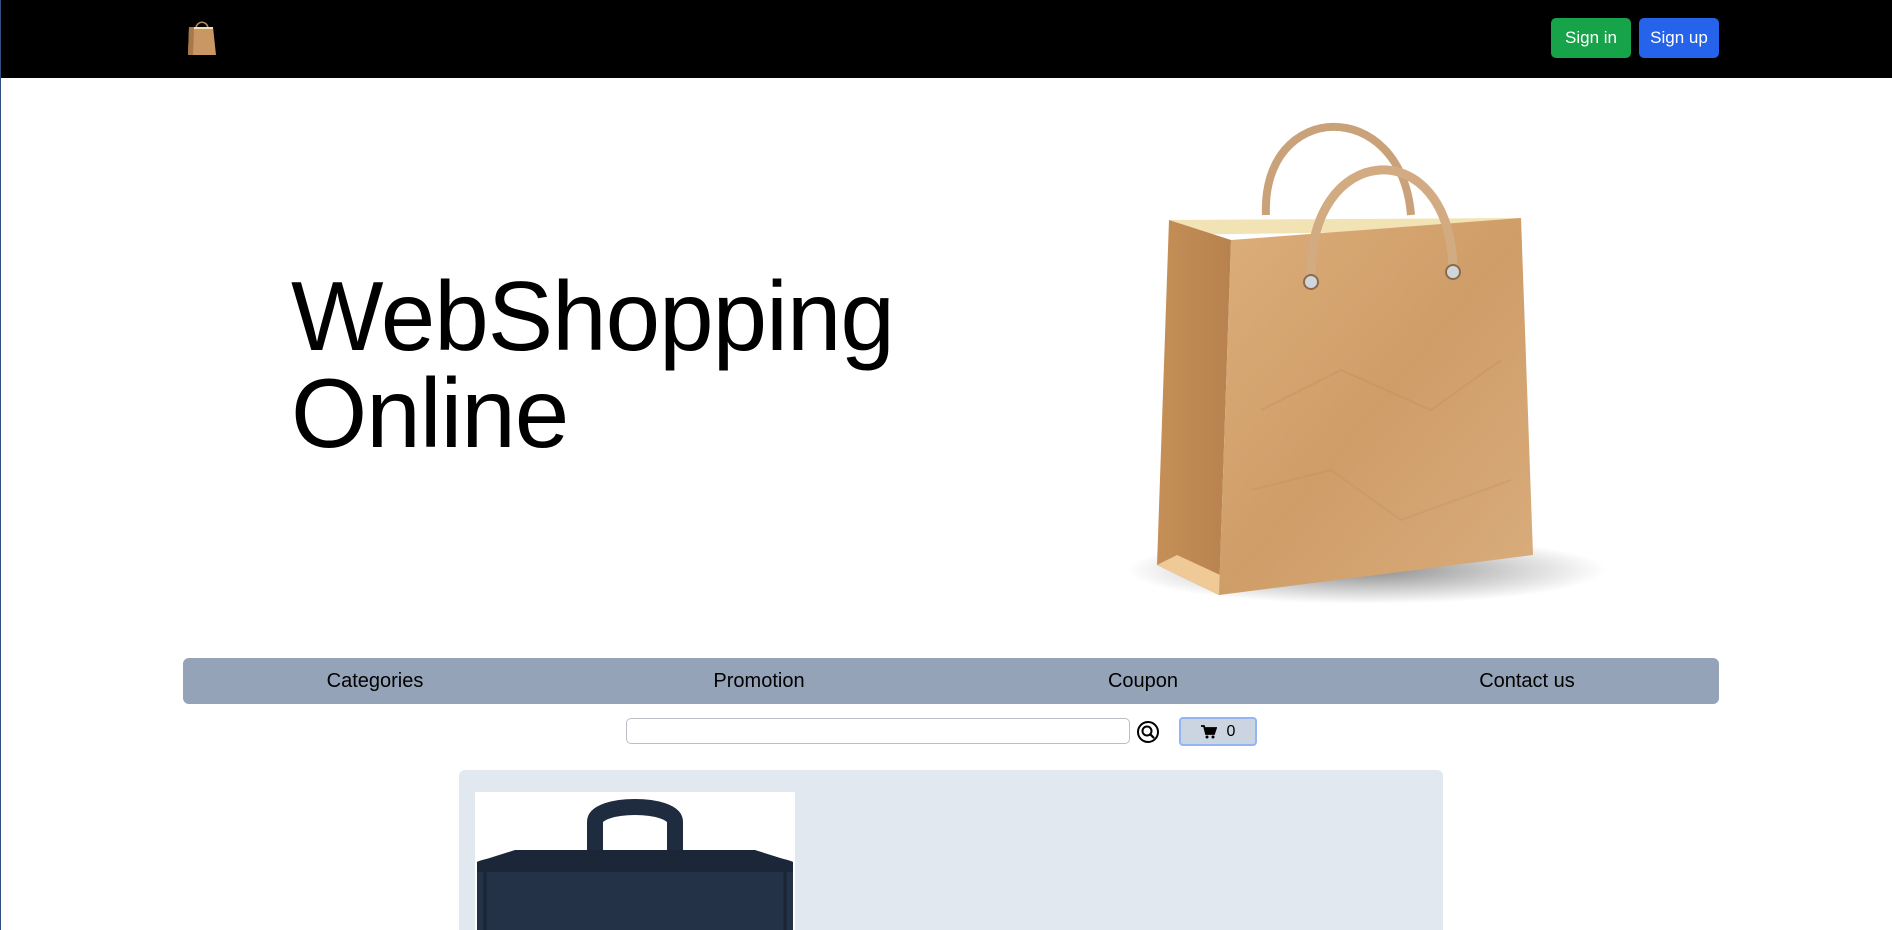 The height and width of the screenshot is (930, 1892). What do you see at coordinates (1231, 731) in the screenshot?
I see `cart-count: 0` at bounding box center [1231, 731].